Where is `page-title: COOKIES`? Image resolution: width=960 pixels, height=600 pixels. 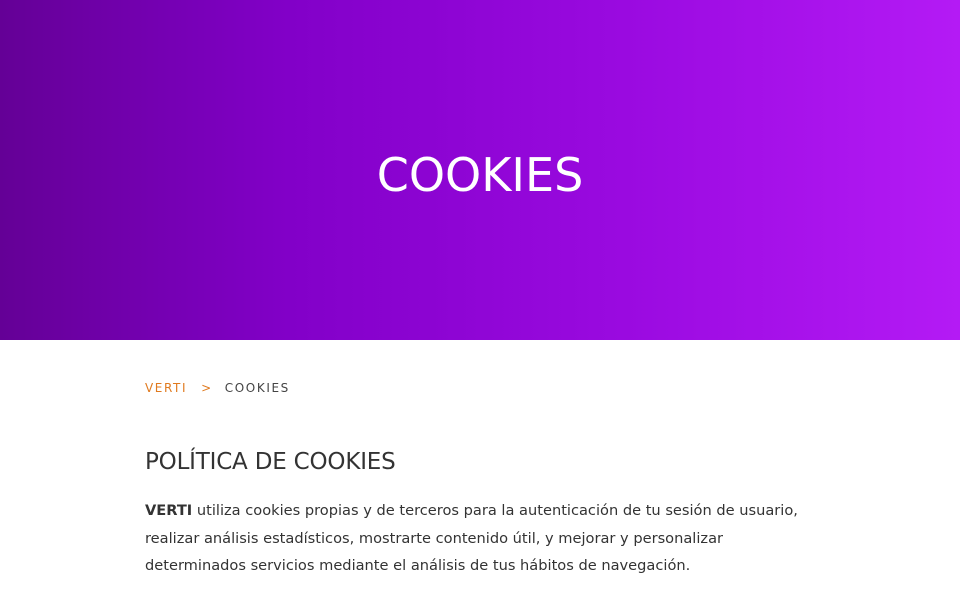 page-title: COOKIES is located at coordinates (480, 175).